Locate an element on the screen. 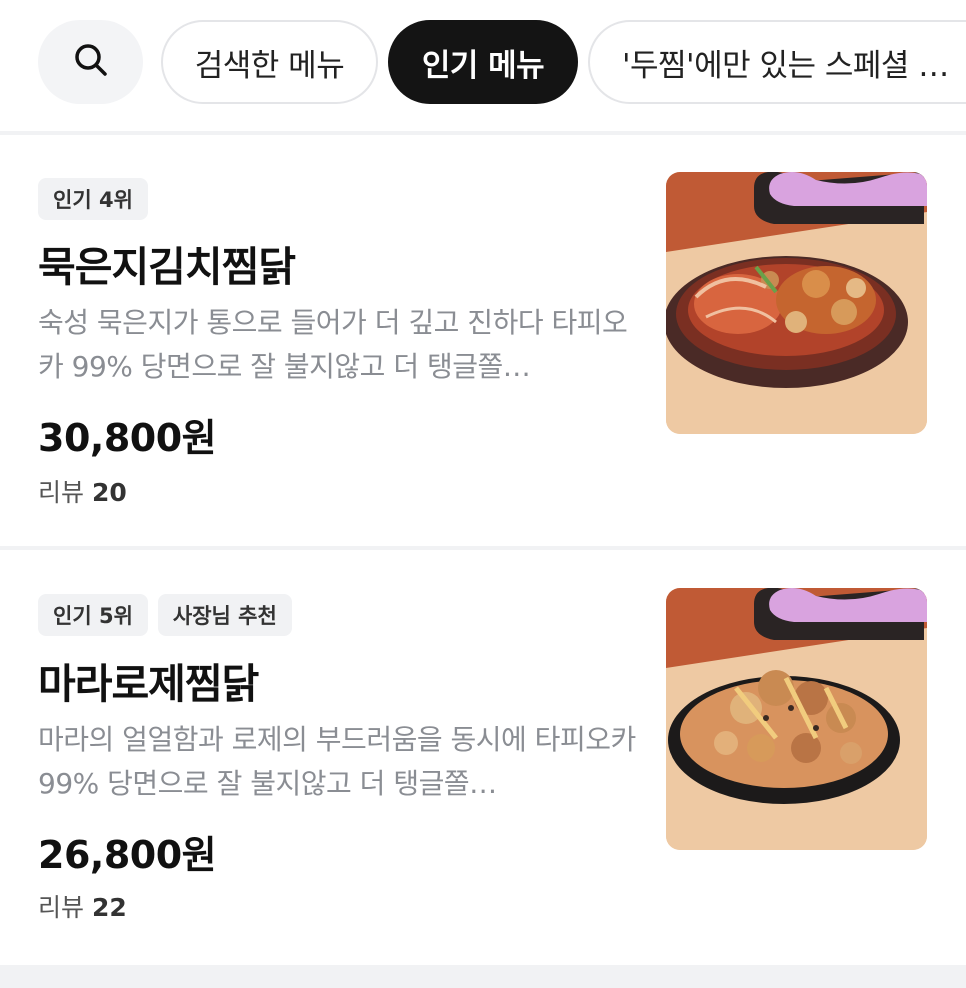 This screenshot has height=988, width=966. menu-item-name: 묵은지김치찜닭 is located at coordinates (167, 267).